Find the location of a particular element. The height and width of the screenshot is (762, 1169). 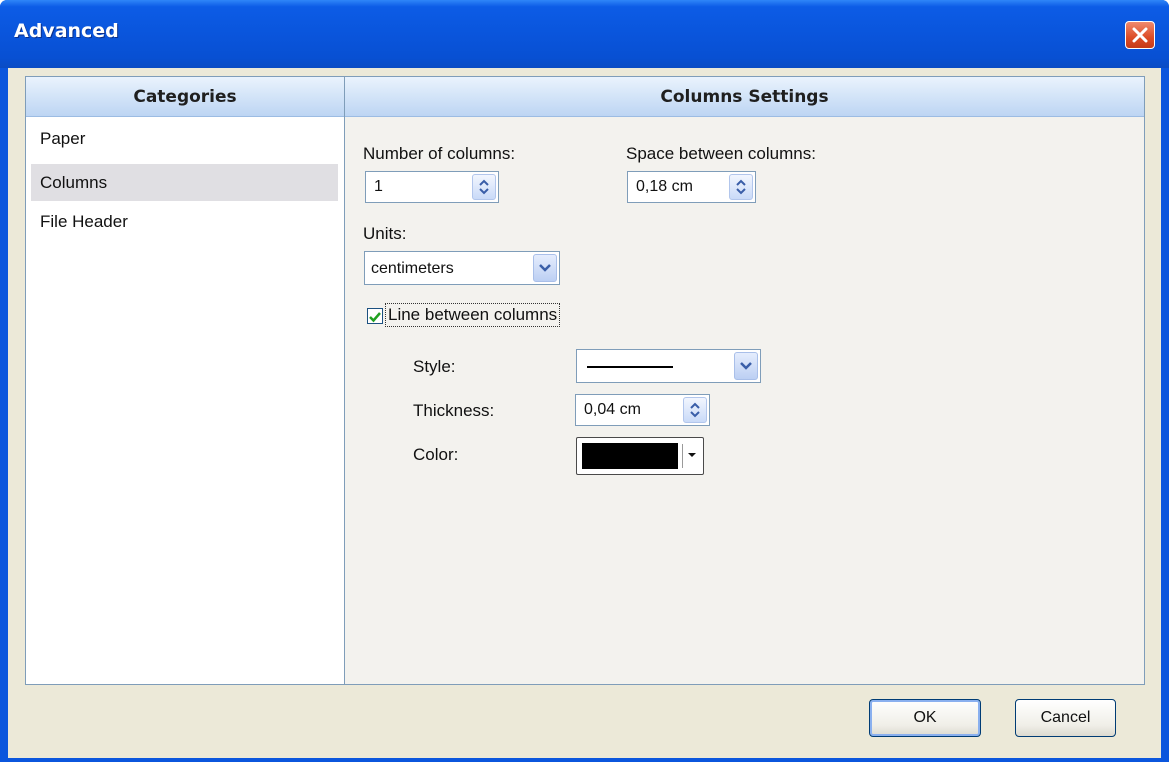

space-between-columns-label: Space between columns: is located at coordinates (721, 153).